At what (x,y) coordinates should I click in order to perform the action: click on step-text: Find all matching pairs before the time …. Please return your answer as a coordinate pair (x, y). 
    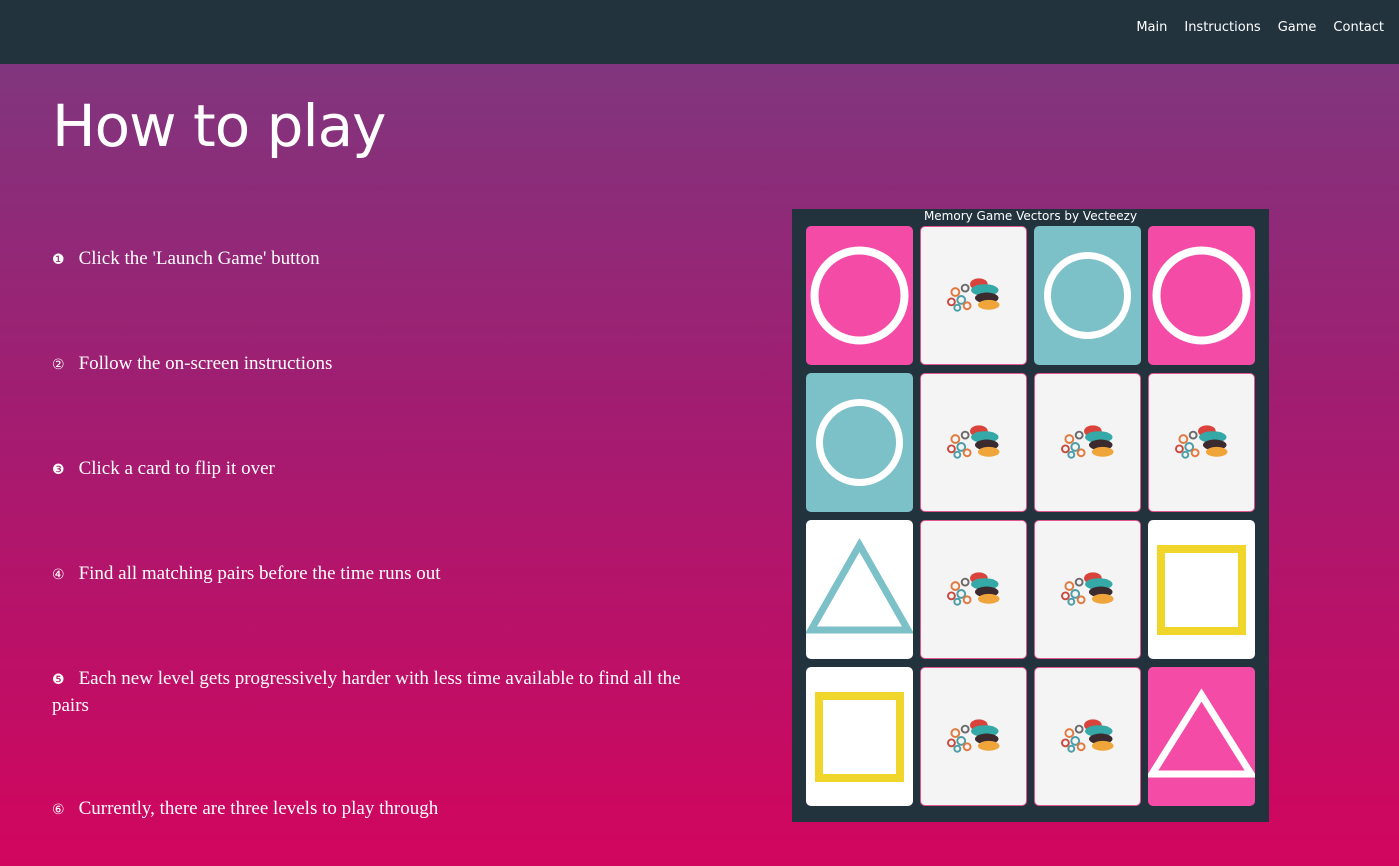
    Looking at the image, I should click on (259, 573).